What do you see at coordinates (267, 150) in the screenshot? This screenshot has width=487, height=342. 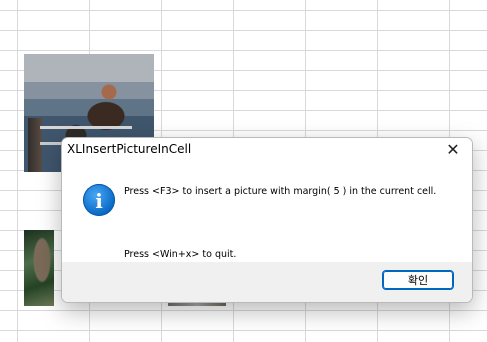 I see `dialog-titlebar: XLInsertPictureInCell ✕` at bounding box center [267, 150].